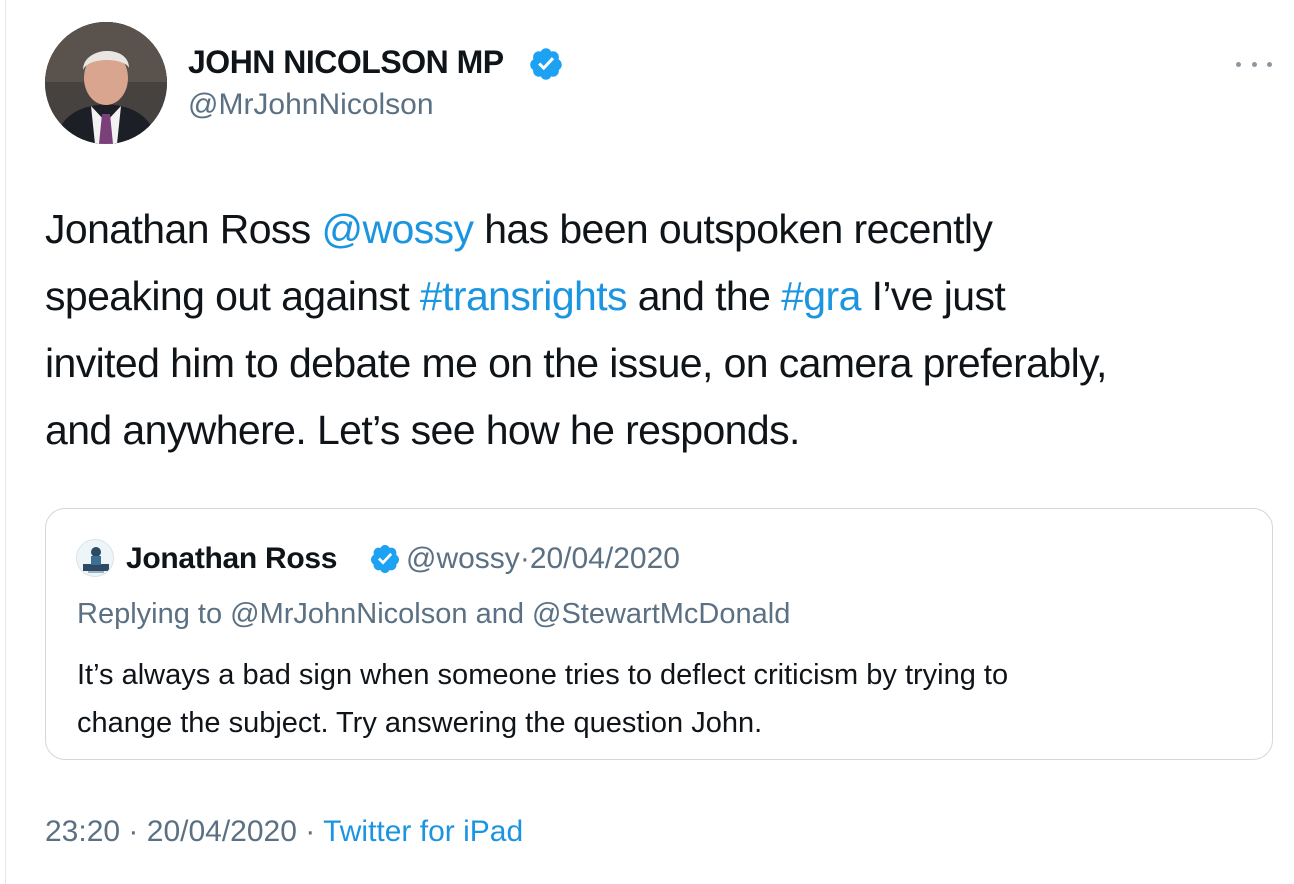 The height and width of the screenshot is (884, 1294). Describe the element at coordinates (661, 614) in the screenshot. I see `reply-mention-link: @StewartMcDonald` at that location.